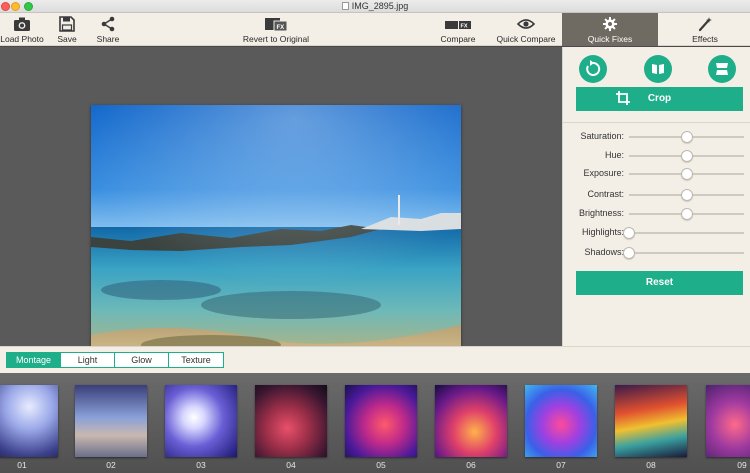 This screenshot has height=473, width=750. What do you see at coordinates (686, 137) in the screenshot?
I see `saturation-slider-thumb` at bounding box center [686, 137].